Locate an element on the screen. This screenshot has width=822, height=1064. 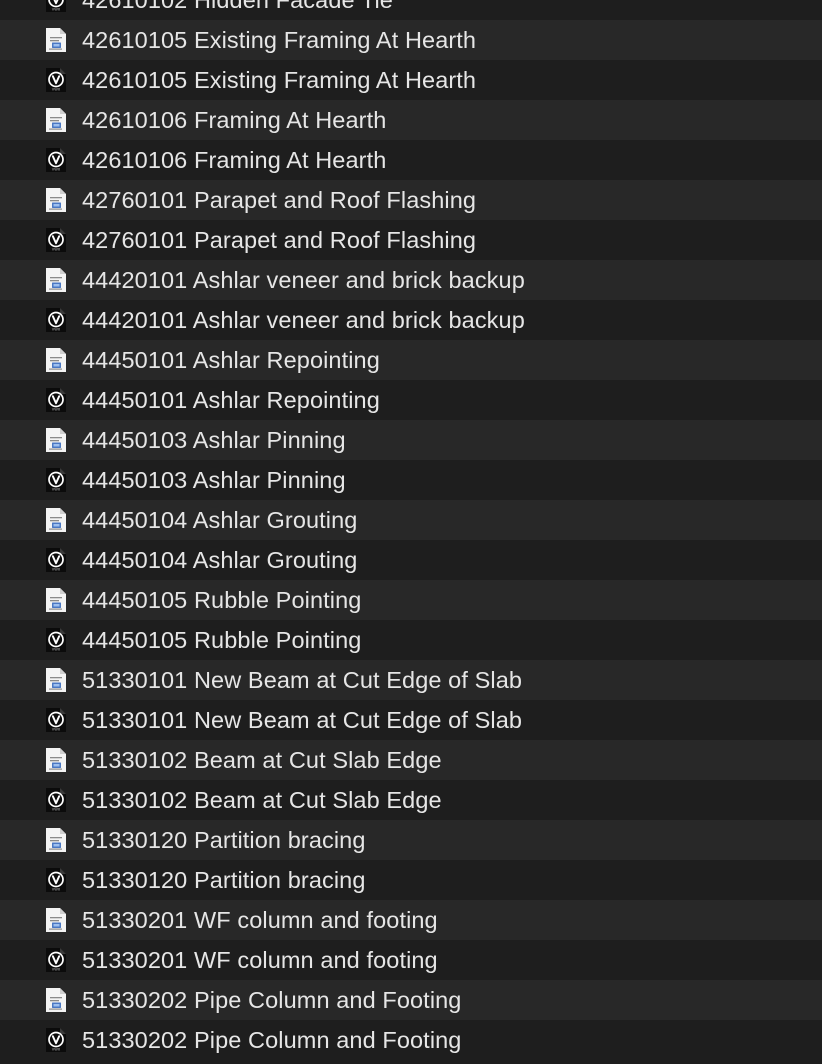
file-row: 42610105 Existing Framing At Hearth is located at coordinates (411, 40).